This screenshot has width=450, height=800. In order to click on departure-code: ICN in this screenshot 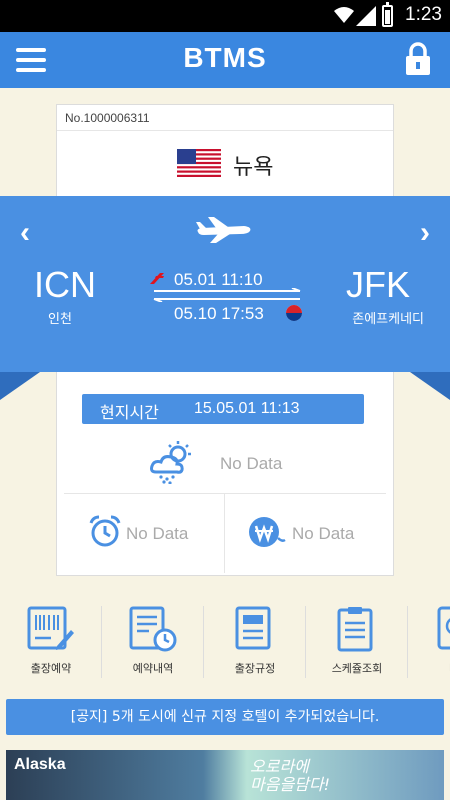, I will do `click(65, 284)`.